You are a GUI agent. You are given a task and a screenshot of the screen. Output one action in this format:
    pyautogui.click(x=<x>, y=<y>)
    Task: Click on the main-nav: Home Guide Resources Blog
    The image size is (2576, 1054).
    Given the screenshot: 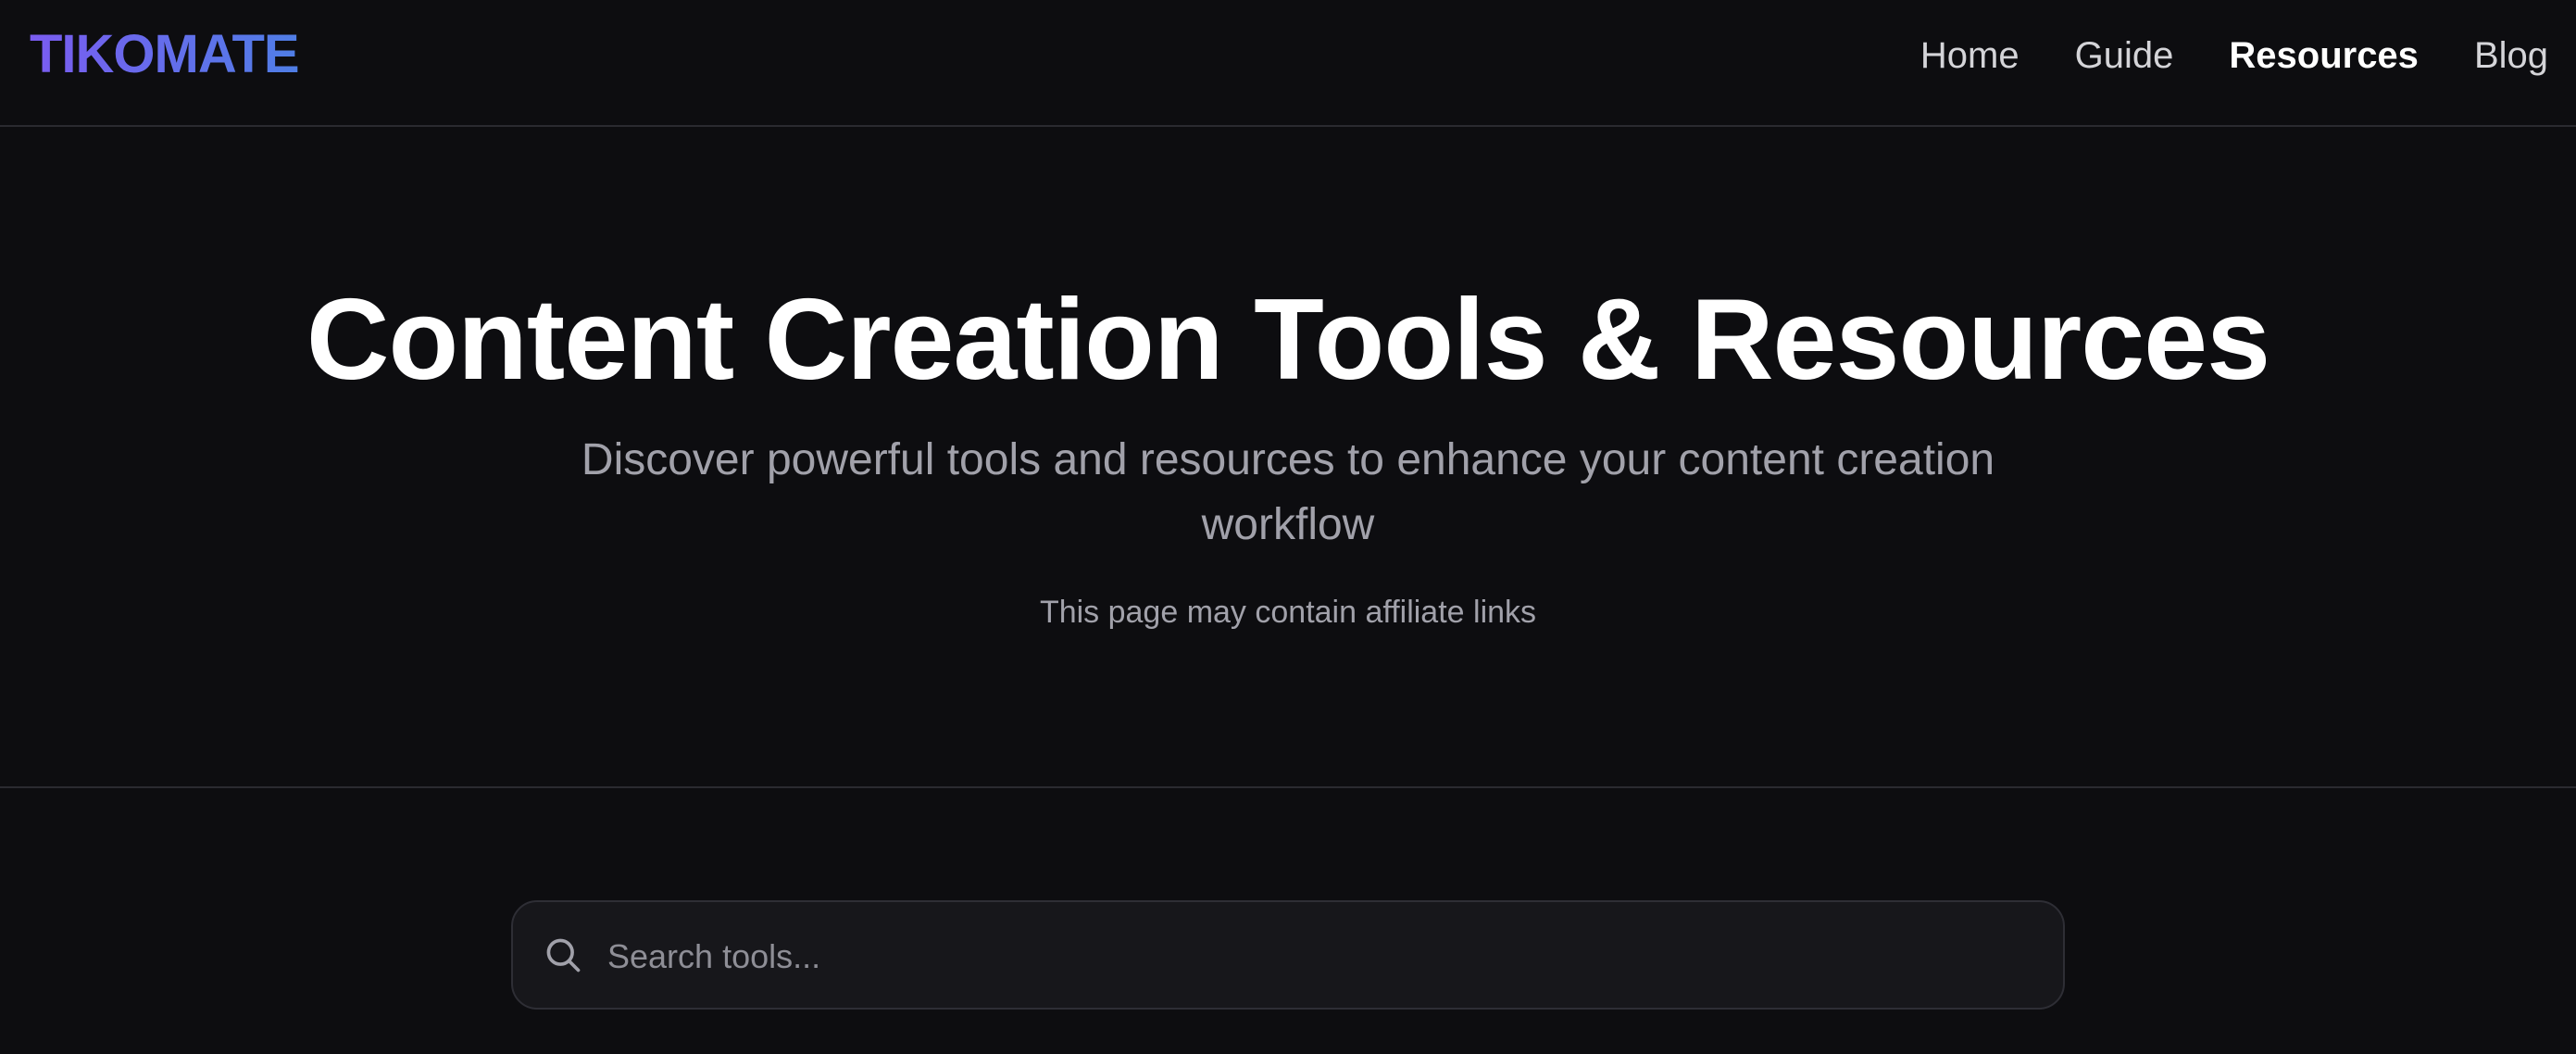 What is the action you would take?
    pyautogui.click(x=2234, y=55)
    